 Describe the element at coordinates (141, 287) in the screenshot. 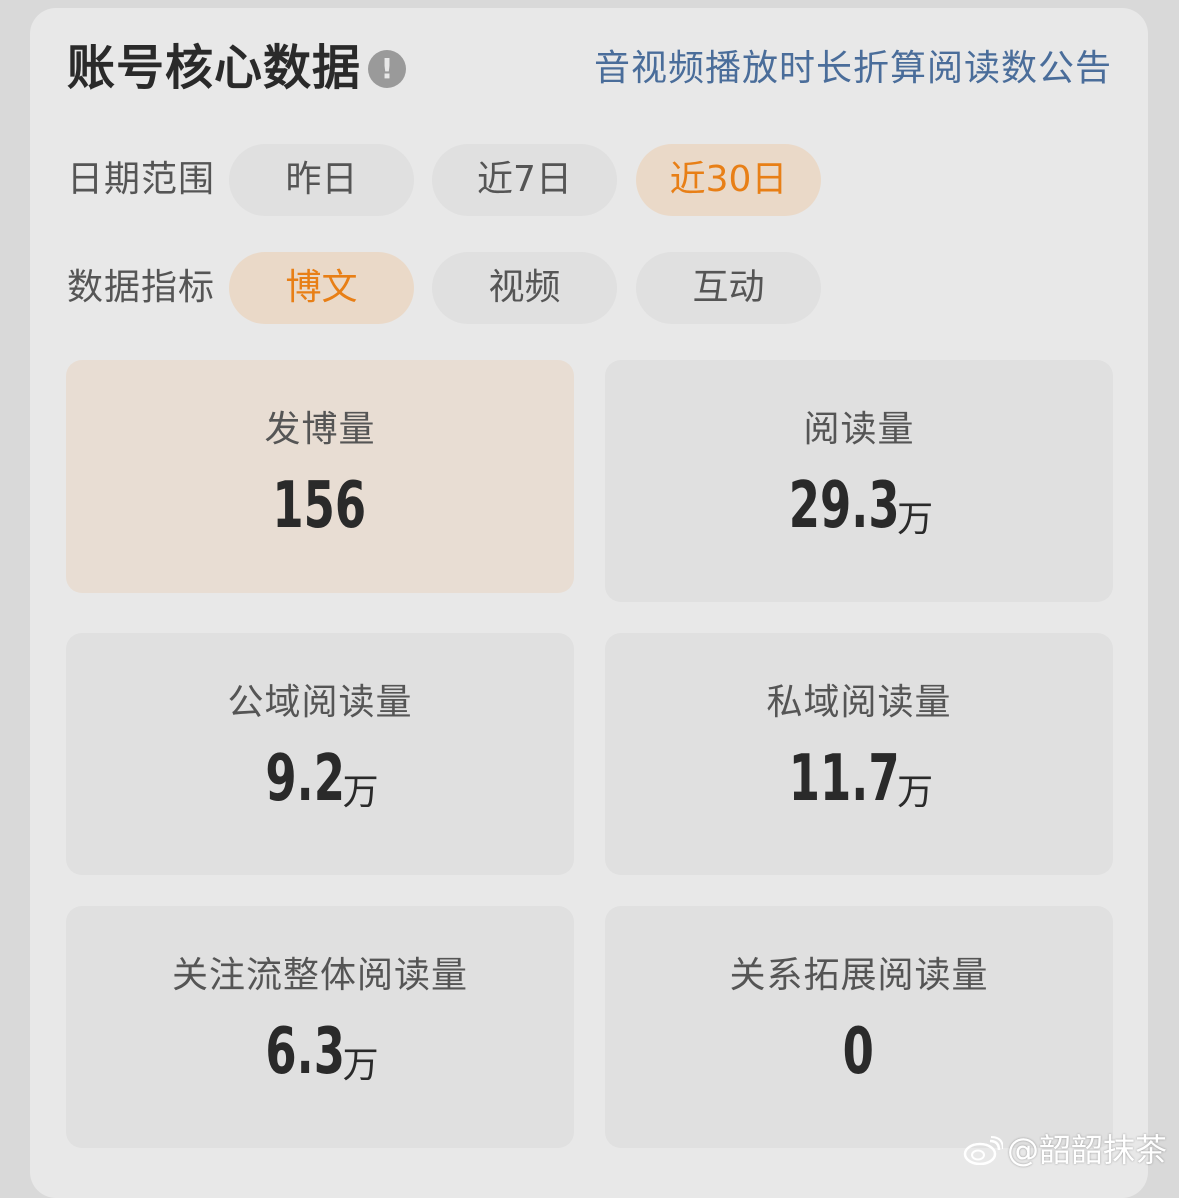

I see `metric-type-label: 数据指标` at that location.